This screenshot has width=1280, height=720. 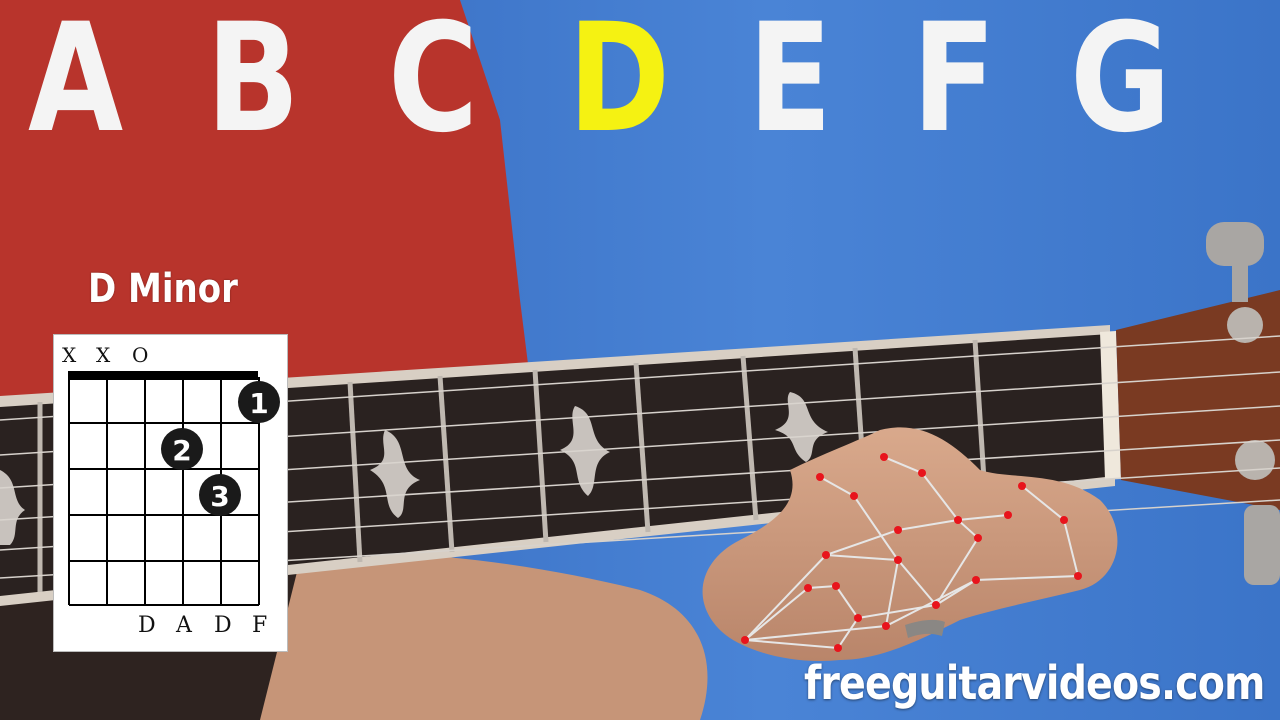 I want to click on svg-text: 1, so click(x=258, y=403).